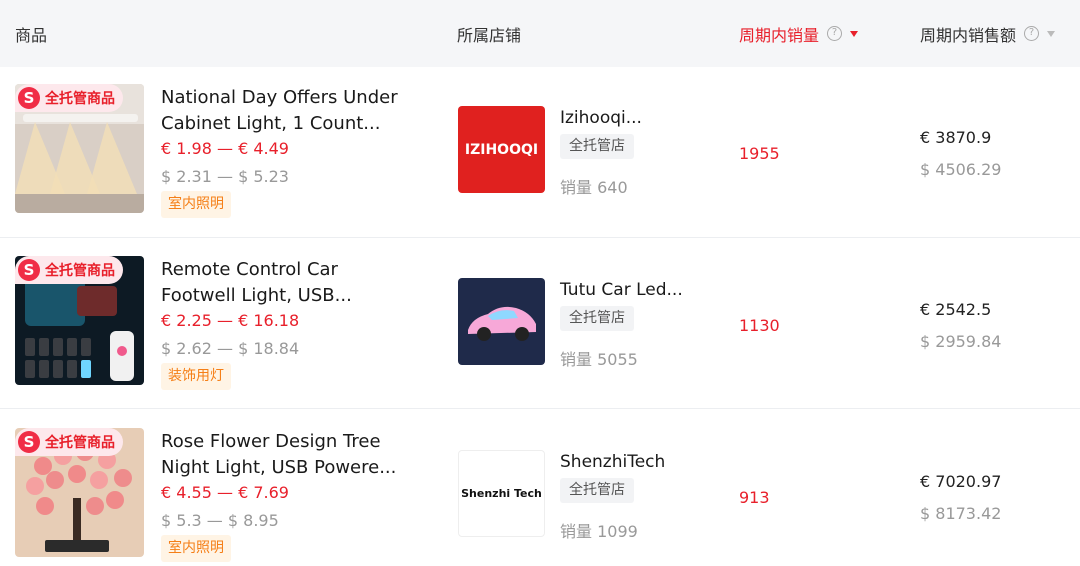  What do you see at coordinates (271, 441) in the screenshot?
I see `product-title-line: Rose Flower Design Tree` at bounding box center [271, 441].